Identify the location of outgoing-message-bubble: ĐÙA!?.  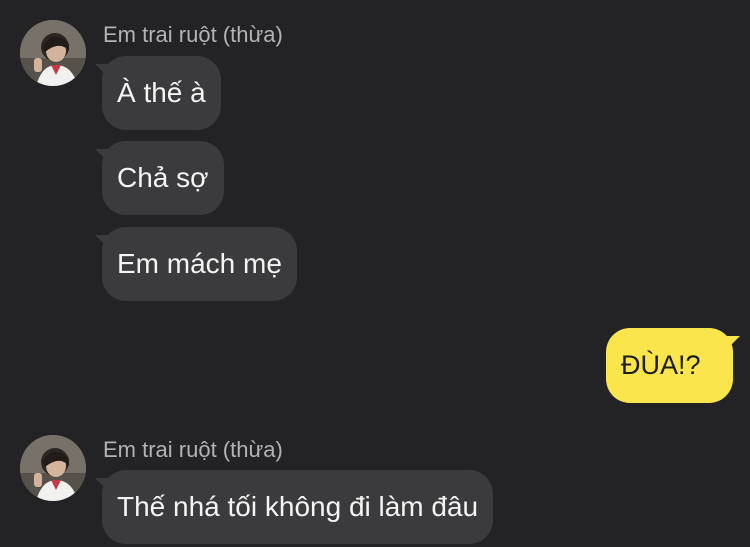
(669, 365).